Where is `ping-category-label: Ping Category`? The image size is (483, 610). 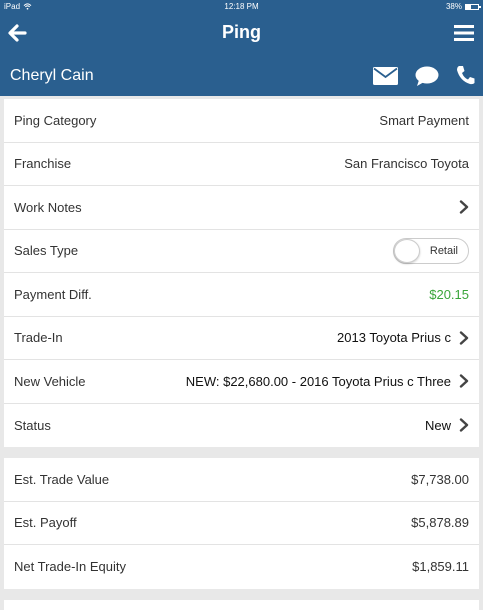
ping-category-label: Ping Category is located at coordinates (55, 120).